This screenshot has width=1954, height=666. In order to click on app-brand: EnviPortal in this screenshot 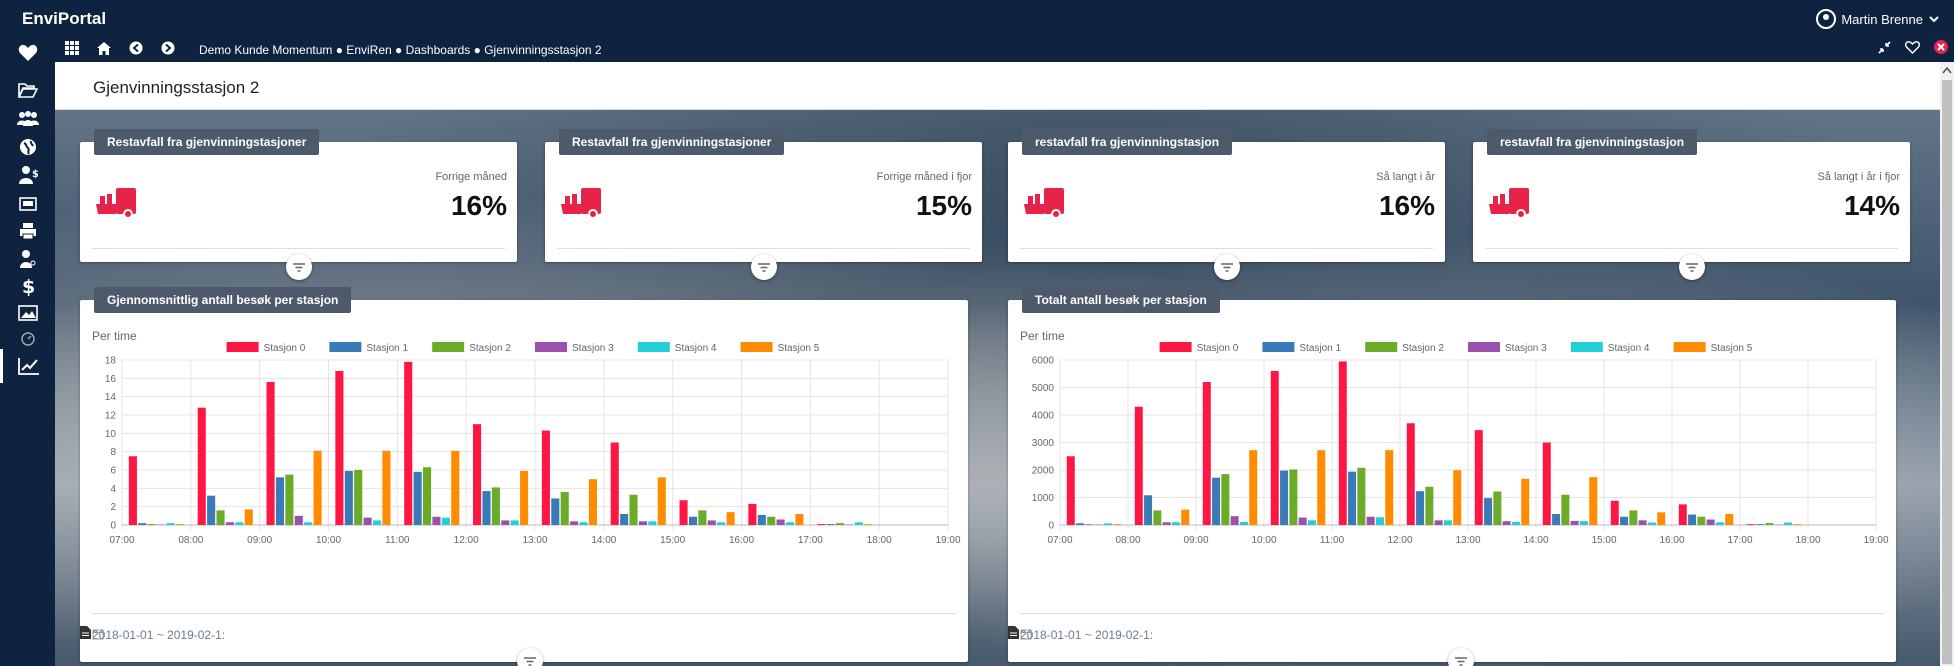, I will do `click(64, 19)`.